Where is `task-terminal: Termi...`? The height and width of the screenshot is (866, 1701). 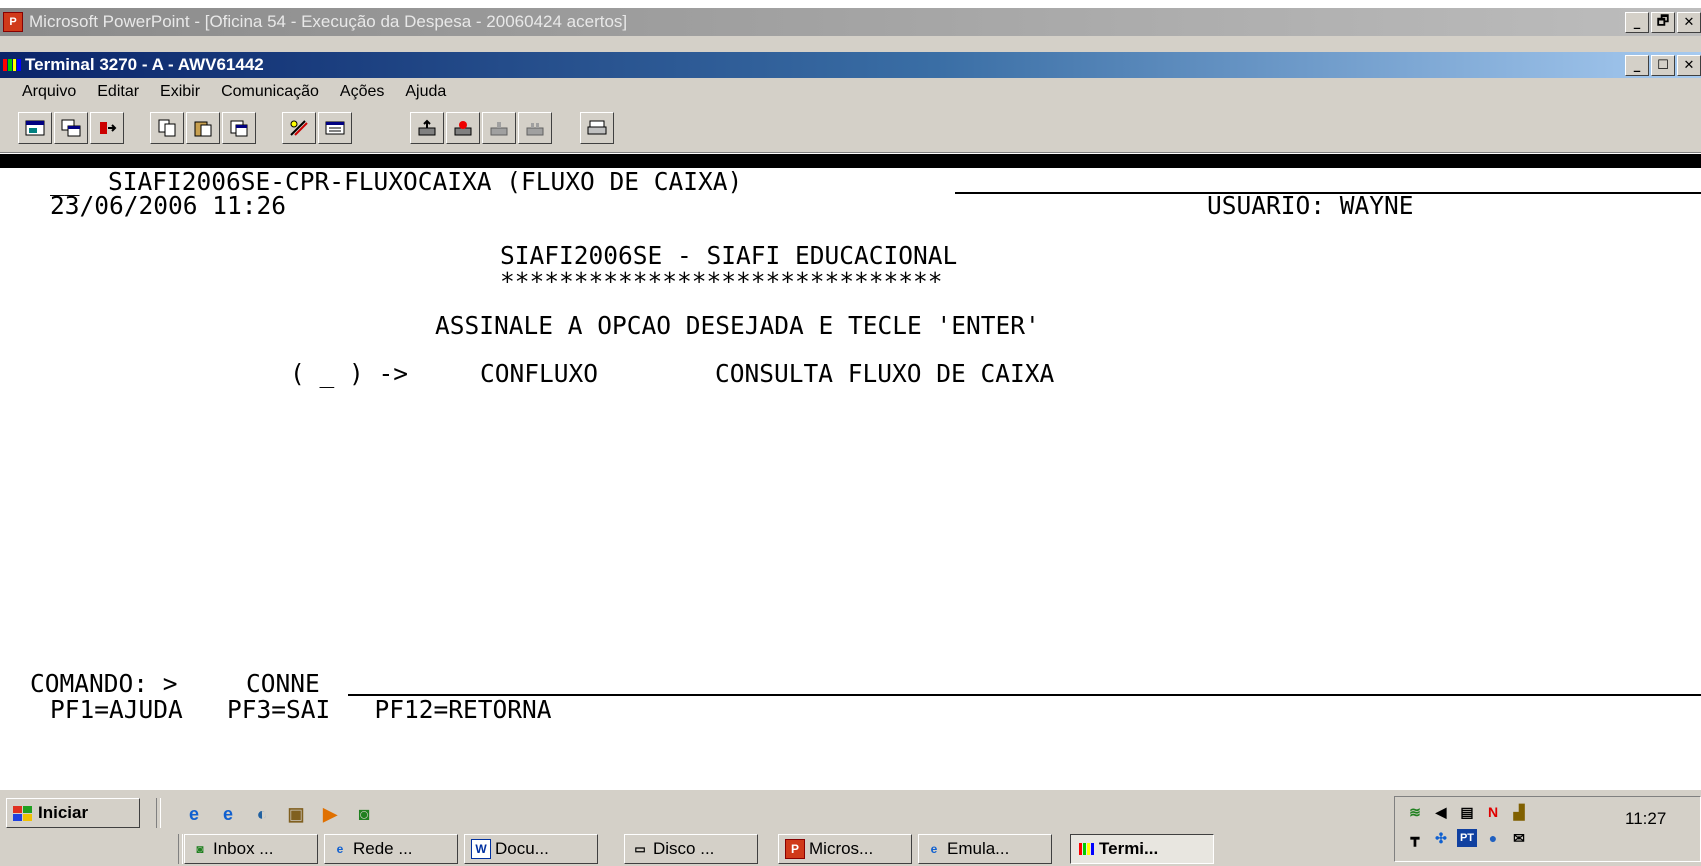 task-terminal: Termi... is located at coordinates (1142, 849).